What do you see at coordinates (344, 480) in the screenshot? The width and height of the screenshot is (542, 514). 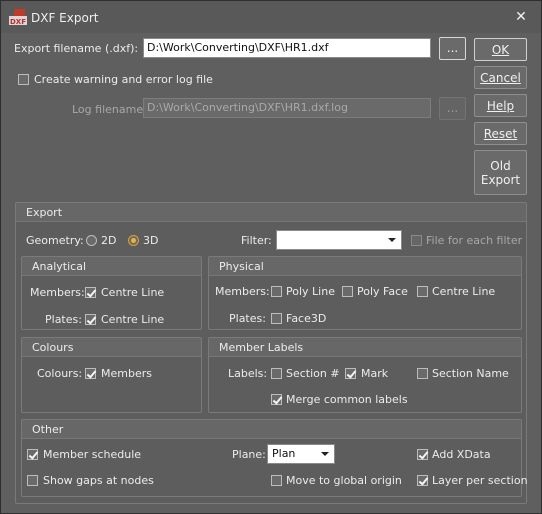 I see `move-origin-label: Move to global origin` at bounding box center [344, 480].